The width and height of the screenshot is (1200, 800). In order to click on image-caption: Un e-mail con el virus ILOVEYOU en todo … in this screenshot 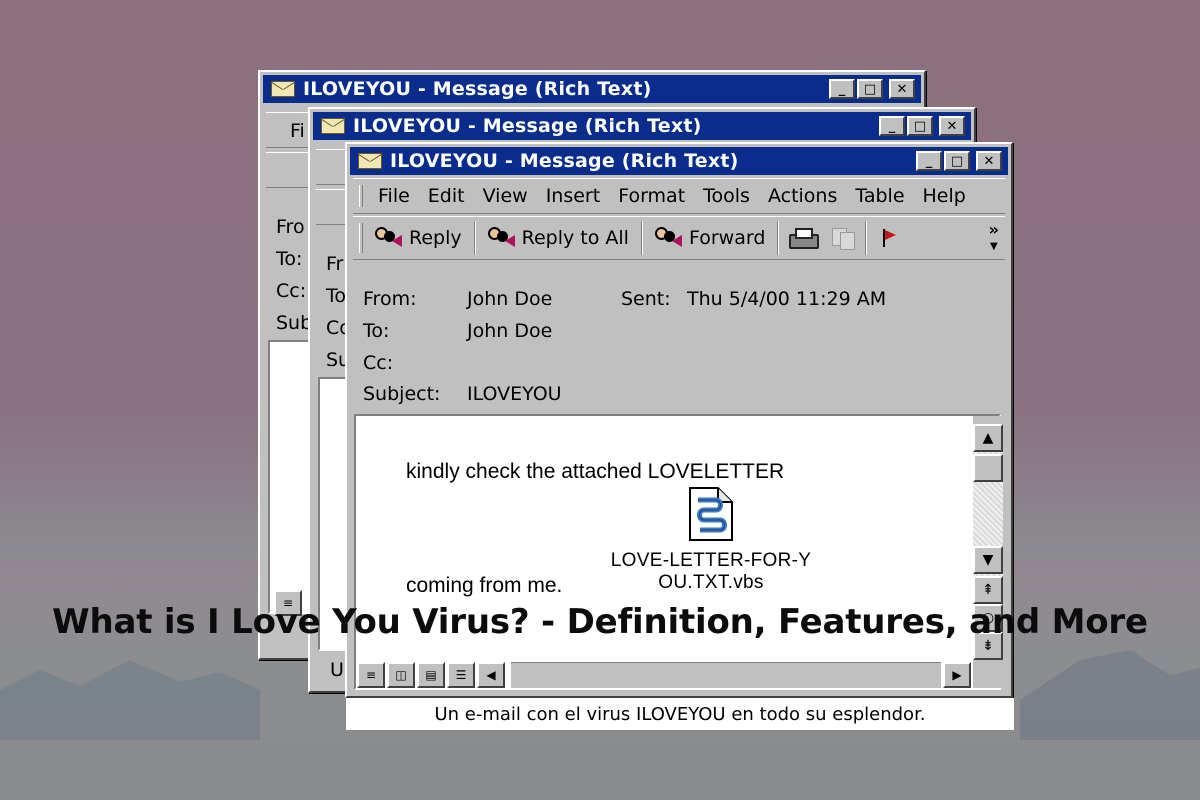, I will do `click(680, 714)`.